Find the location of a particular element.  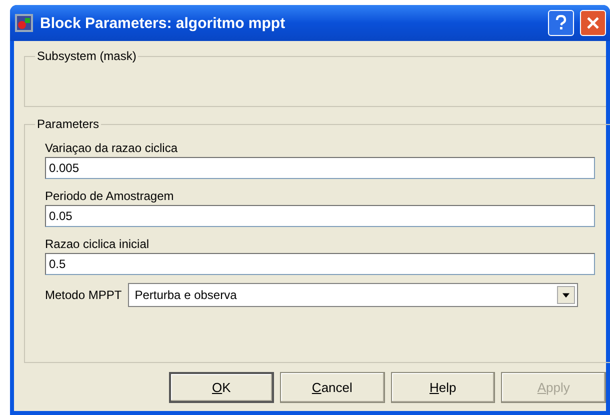

dialog-button: OK is located at coordinates (221, 387).